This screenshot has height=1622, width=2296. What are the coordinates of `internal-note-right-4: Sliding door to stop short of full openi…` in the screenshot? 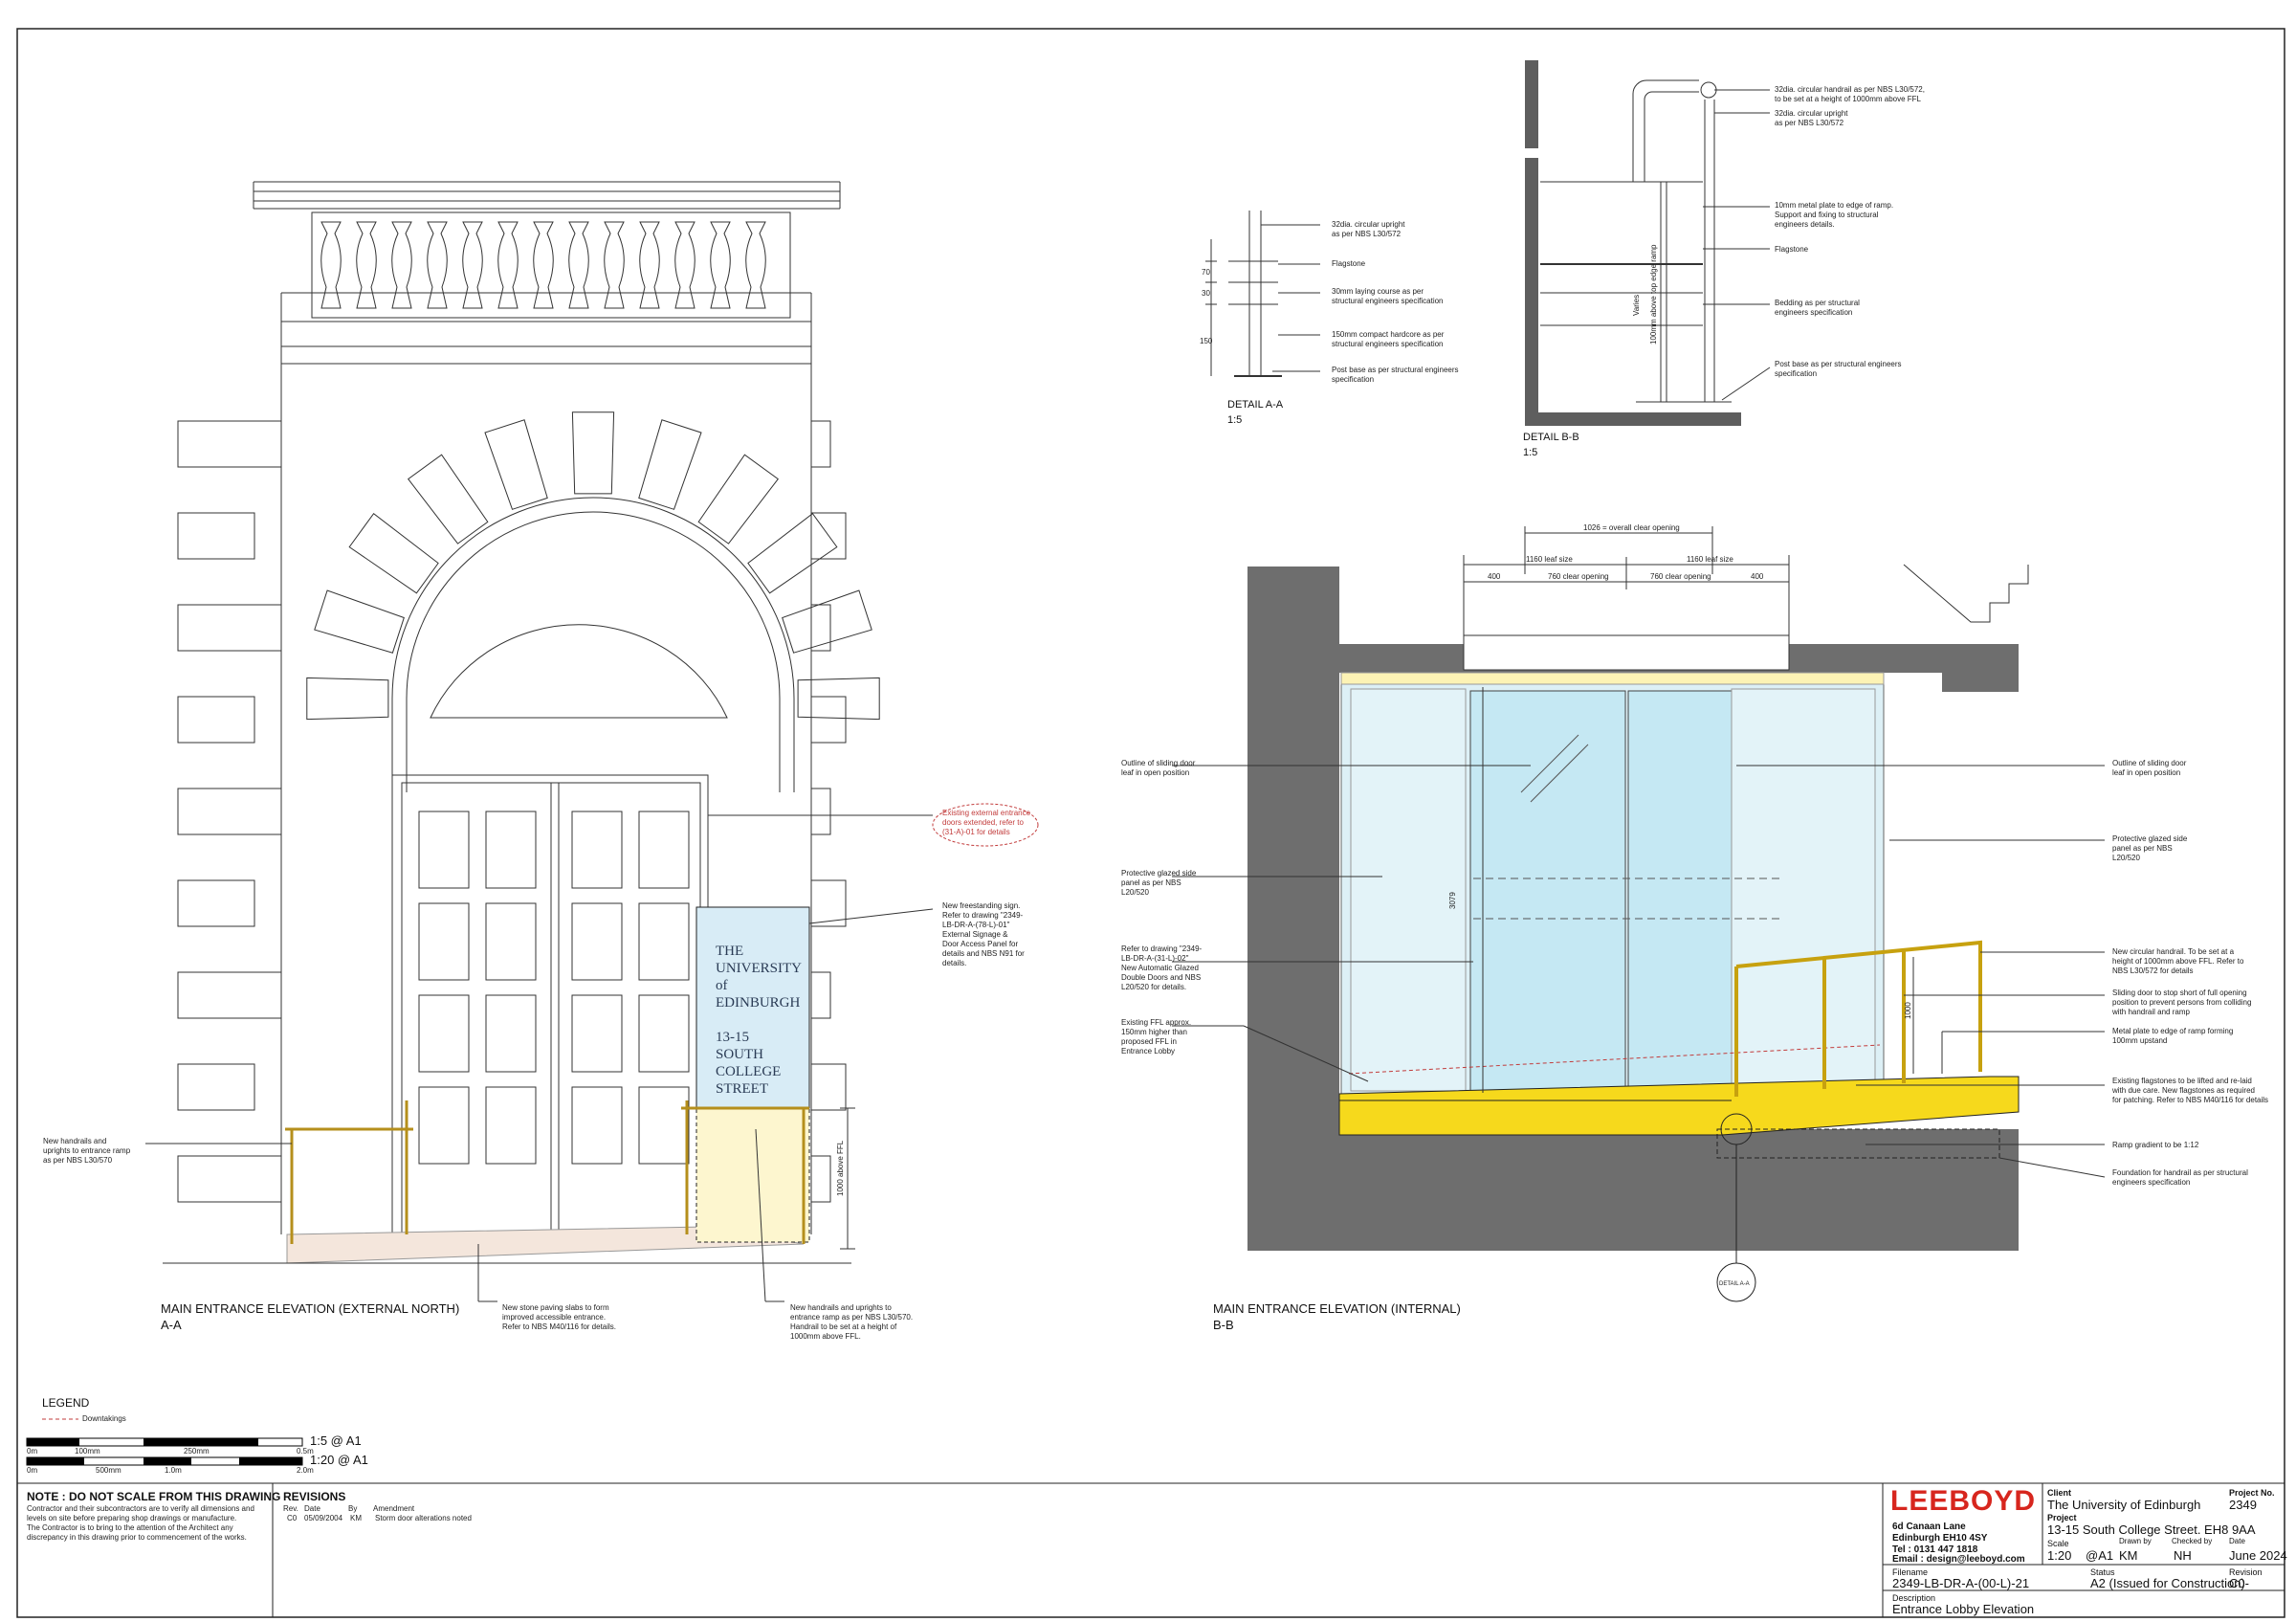 It's located at (2182, 1003).